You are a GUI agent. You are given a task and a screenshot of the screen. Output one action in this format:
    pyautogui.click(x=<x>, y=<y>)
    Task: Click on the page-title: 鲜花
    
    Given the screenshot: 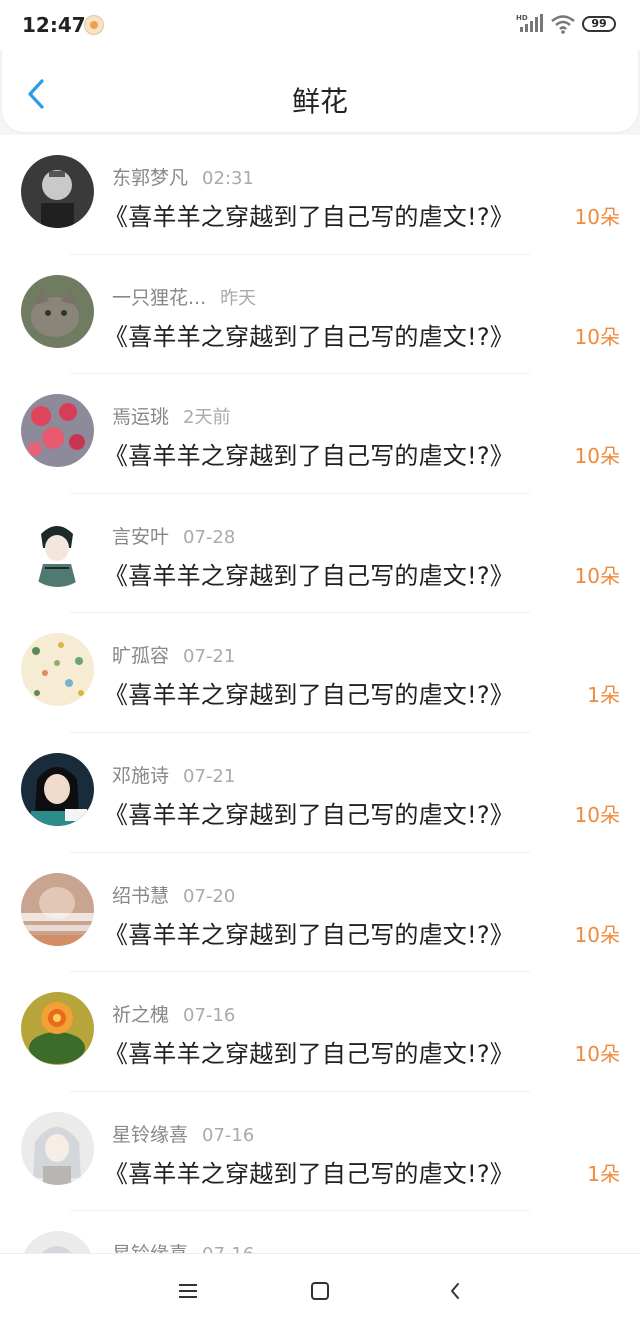 What is the action you would take?
    pyautogui.click(x=319, y=101)
    